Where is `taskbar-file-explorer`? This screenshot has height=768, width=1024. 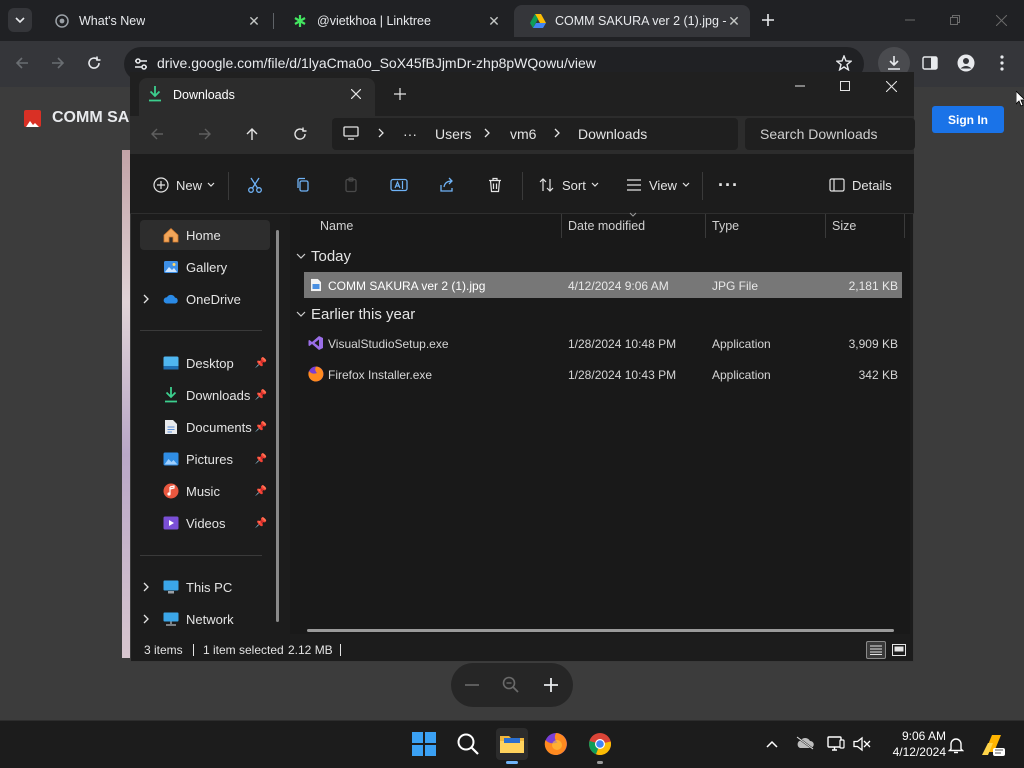 taskbar-file-explorer is located at coordinates (512, 744).